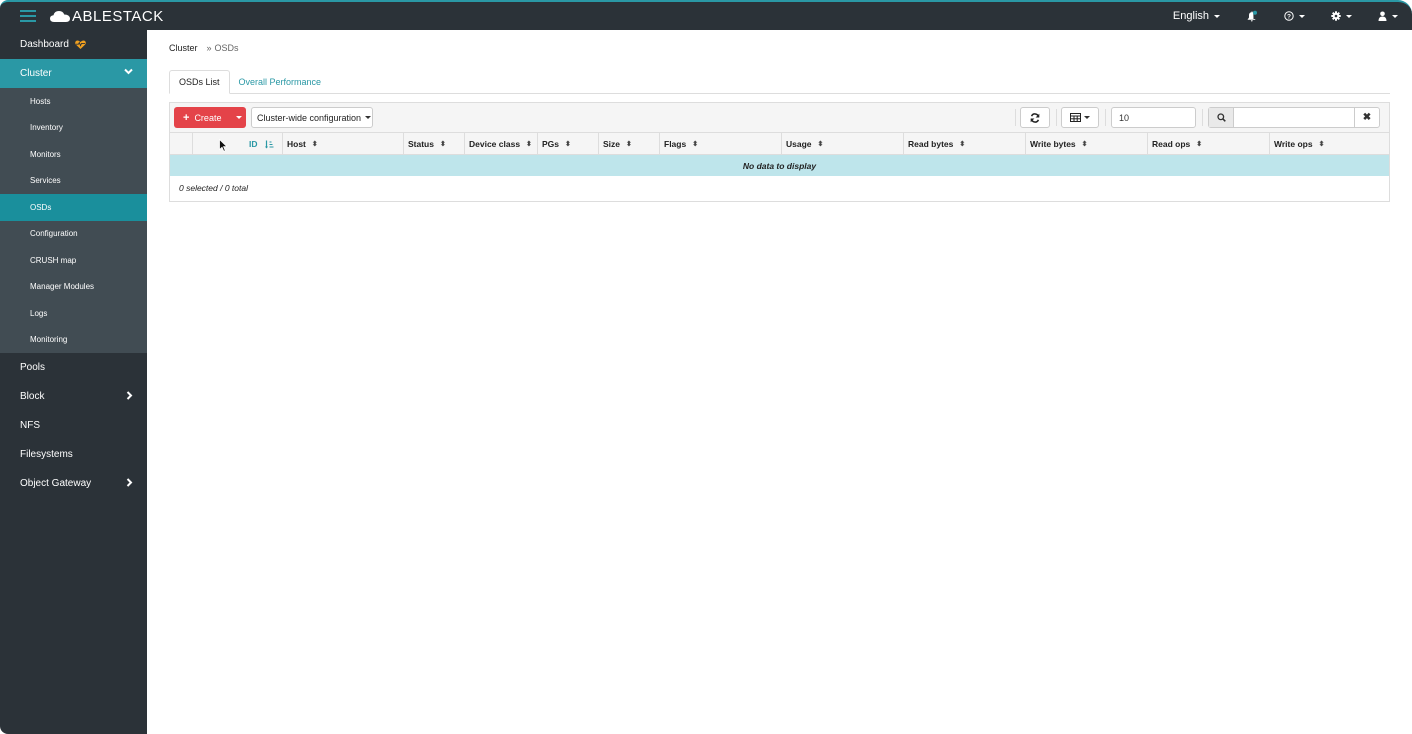  What do you see at coordinates (721, 144) in the screenshot?
I see `column-header-flags: Flags ⬍` at bounding box center [721, 144].